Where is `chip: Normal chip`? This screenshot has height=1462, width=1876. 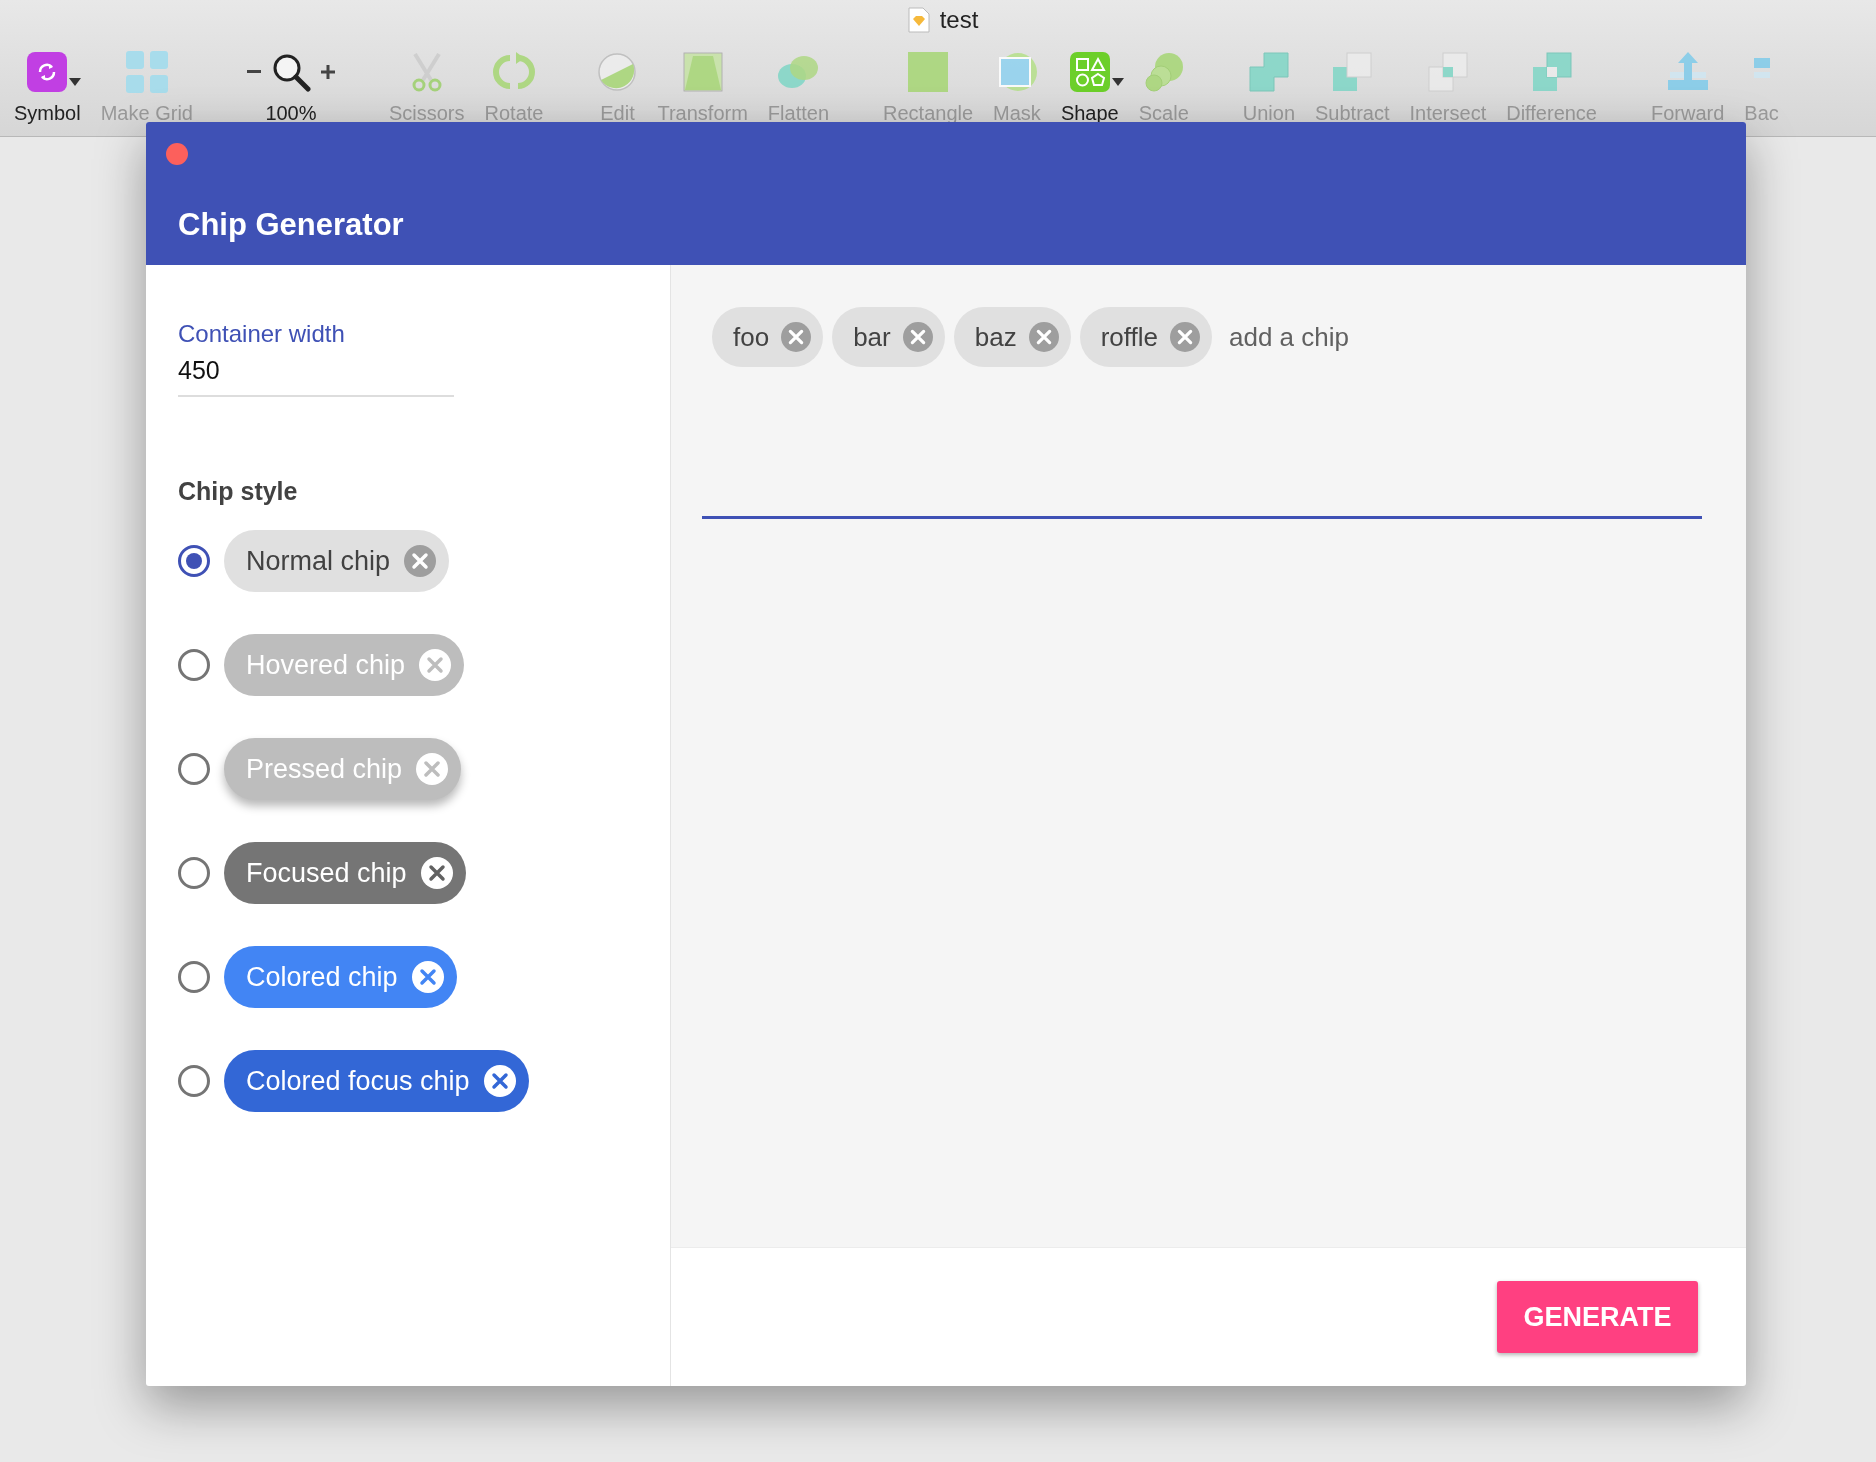 chip: Normal chip is located at coordinates (337, 561).